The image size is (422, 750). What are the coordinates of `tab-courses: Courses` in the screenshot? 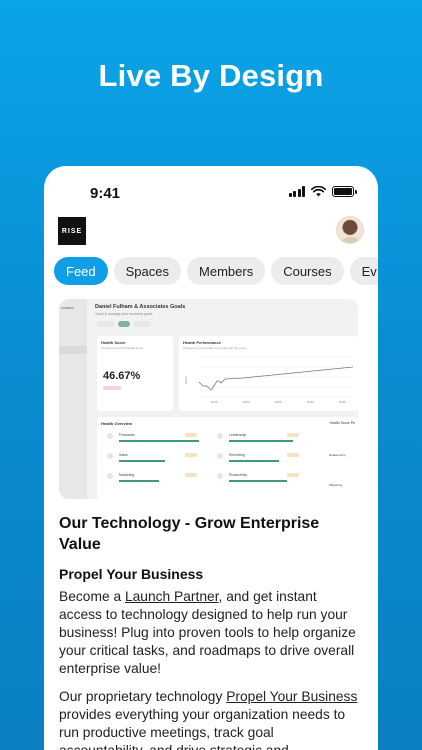 It's located at (307, 271).